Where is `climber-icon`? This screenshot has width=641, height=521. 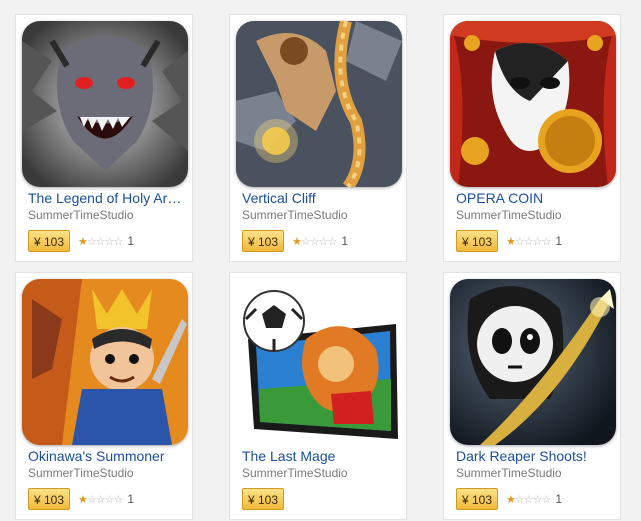 climber-icon is located at coordinates (319, 104).